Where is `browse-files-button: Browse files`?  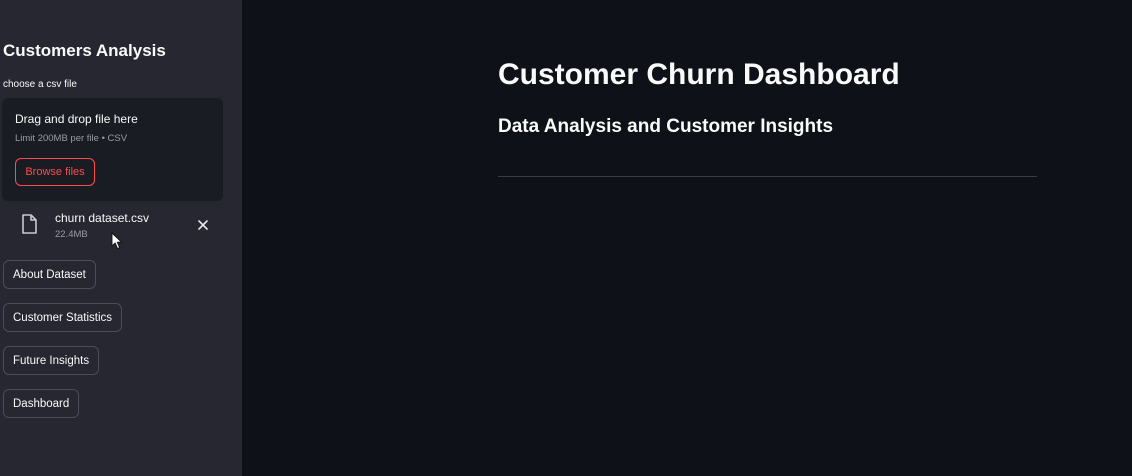 browse-files-button: Browse files is located at coordinates (55, 172).